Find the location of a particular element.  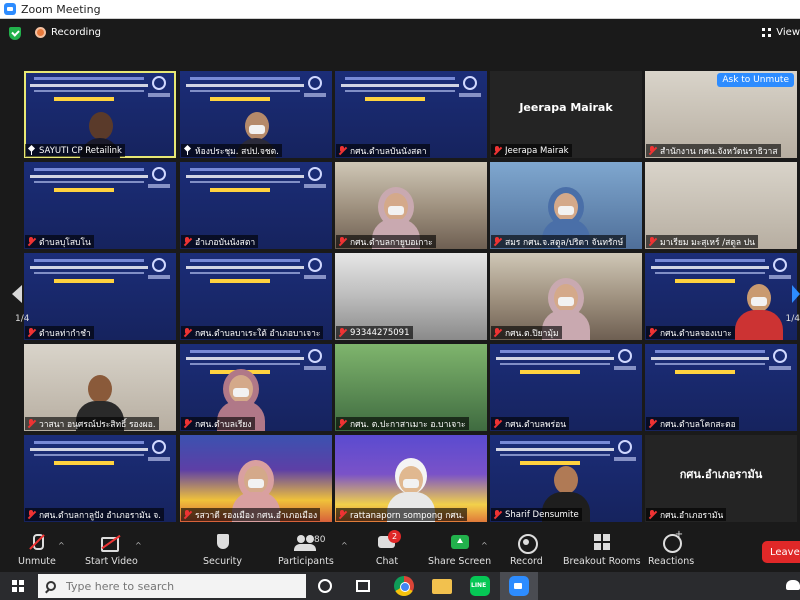

previous-page-arrow-icon is located at coordinates (17, 294).